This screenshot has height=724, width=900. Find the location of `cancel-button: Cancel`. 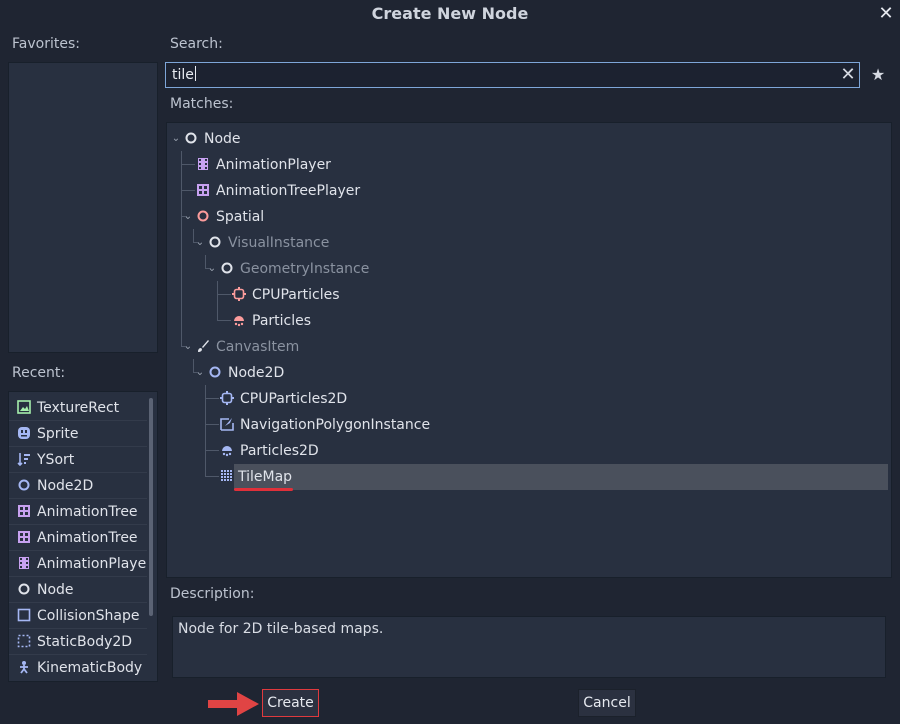

cancel-button: Cancel is located at coordinates (607, 703).